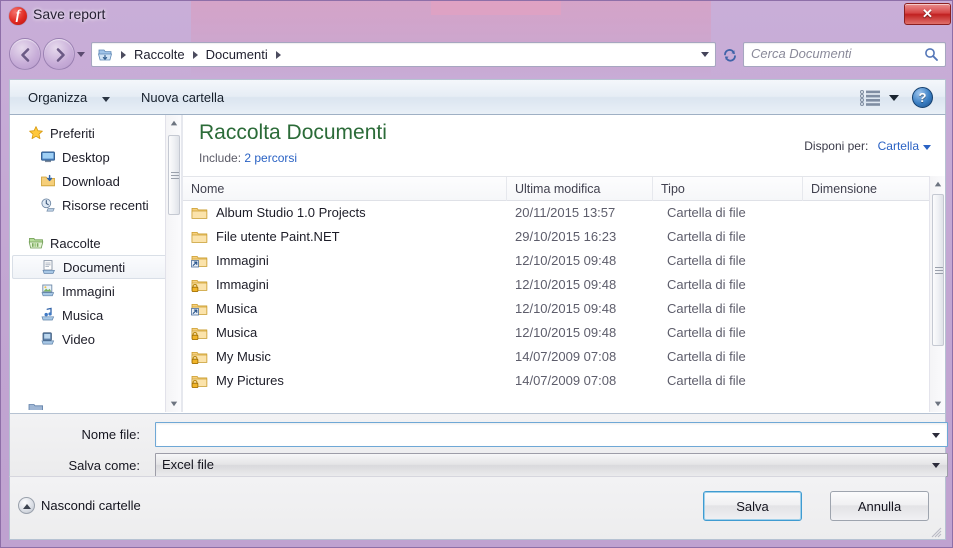 This screenshot has width=953, height=548. I want to click on search-box, so click(844, 54).